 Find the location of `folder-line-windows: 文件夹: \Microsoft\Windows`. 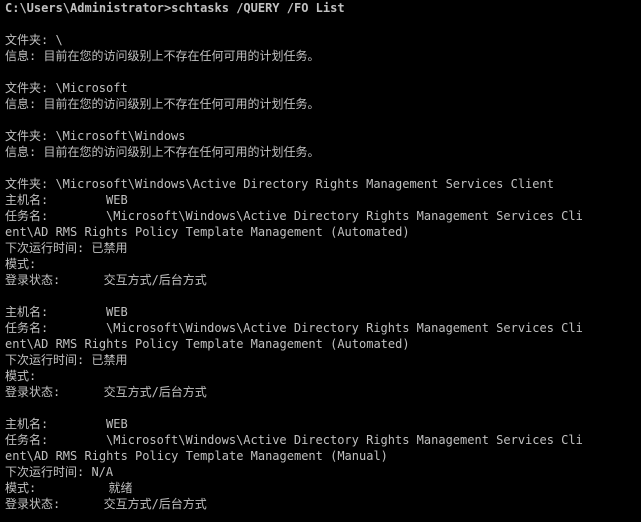

folder-line-windows: 文件夹: \Microsoft\Windows is located at coordinates (95, 136).